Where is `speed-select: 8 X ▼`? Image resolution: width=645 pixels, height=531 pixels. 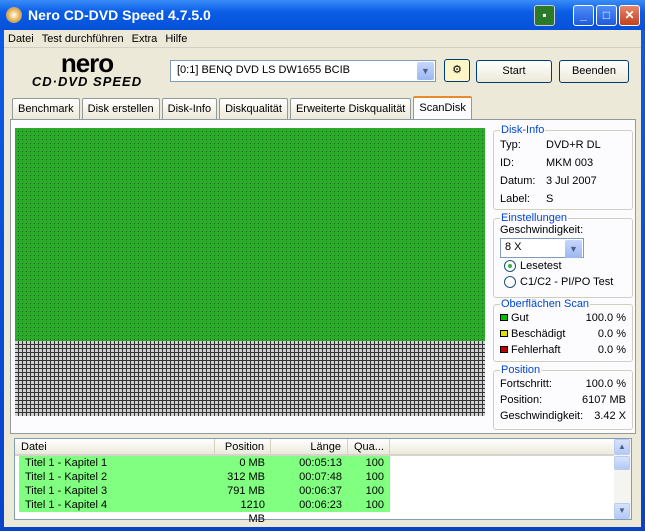
speed-select: 8 X ▼ is located at coordinates (542, 248).